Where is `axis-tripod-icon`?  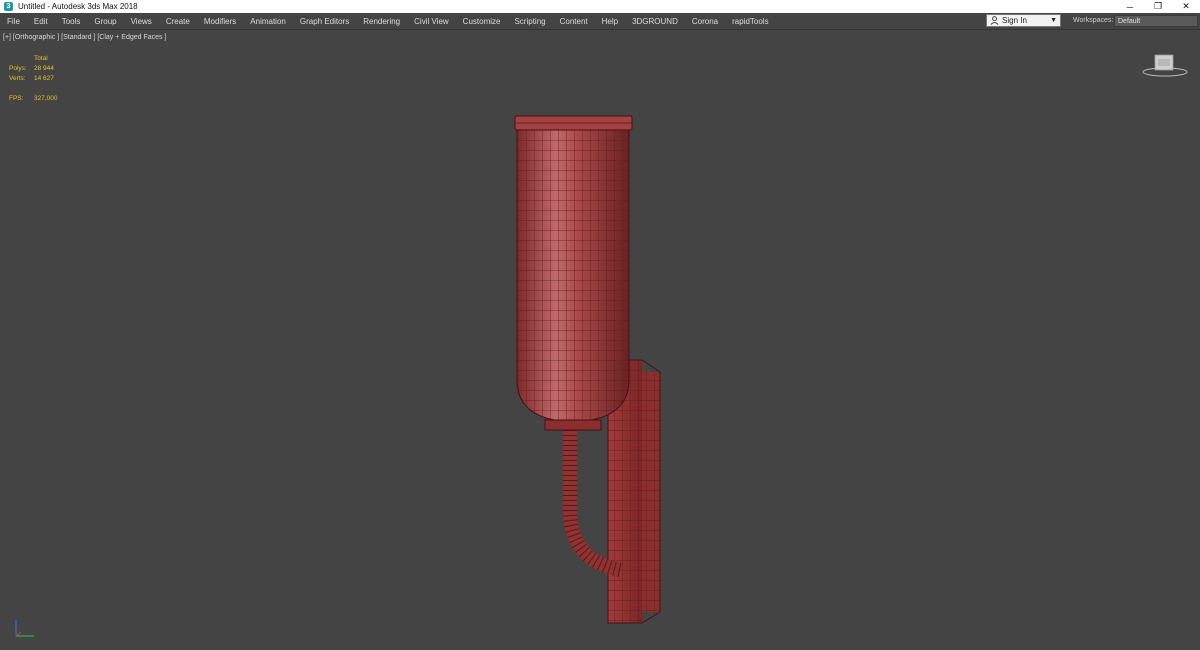
axis-tripod-icon is located at coordinates (24, 628).